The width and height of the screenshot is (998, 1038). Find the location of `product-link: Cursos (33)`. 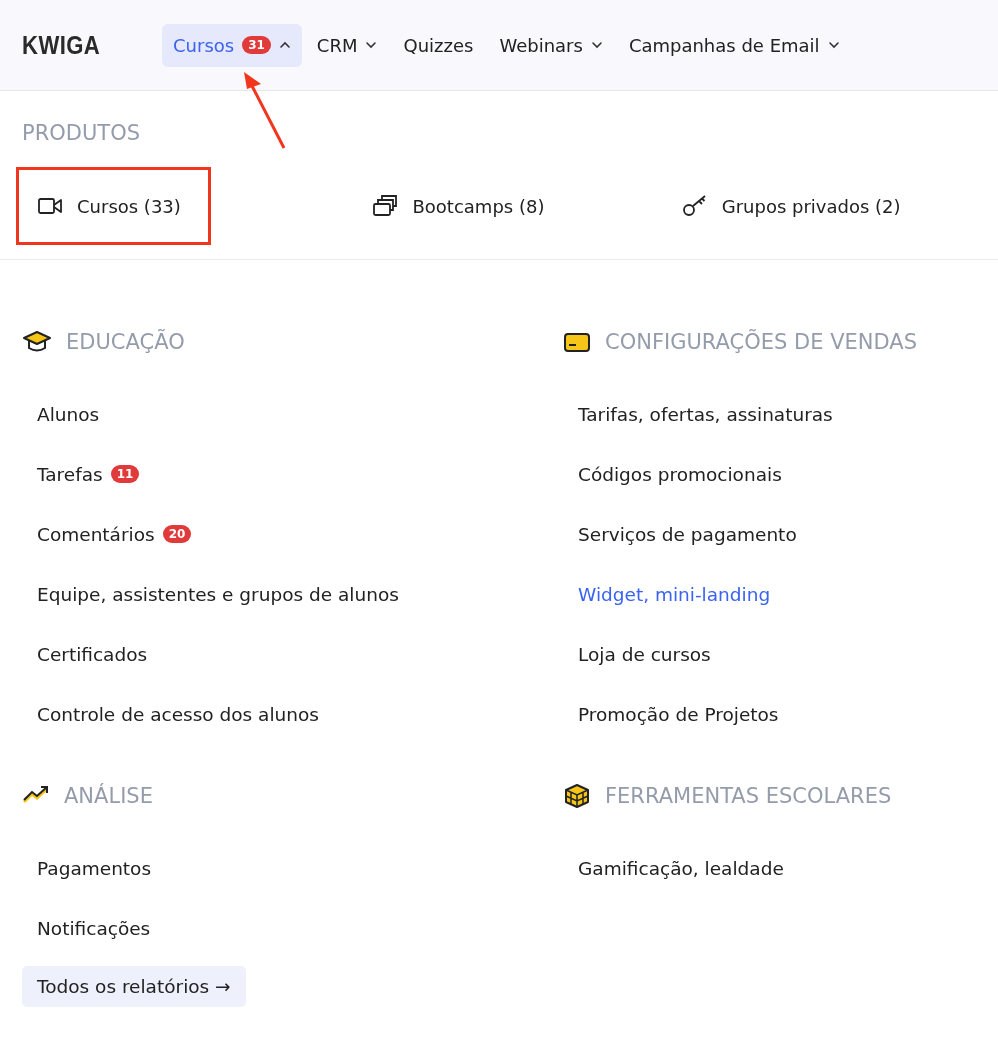

product-link: Cursos (33) is located at coordinates (114, 206).